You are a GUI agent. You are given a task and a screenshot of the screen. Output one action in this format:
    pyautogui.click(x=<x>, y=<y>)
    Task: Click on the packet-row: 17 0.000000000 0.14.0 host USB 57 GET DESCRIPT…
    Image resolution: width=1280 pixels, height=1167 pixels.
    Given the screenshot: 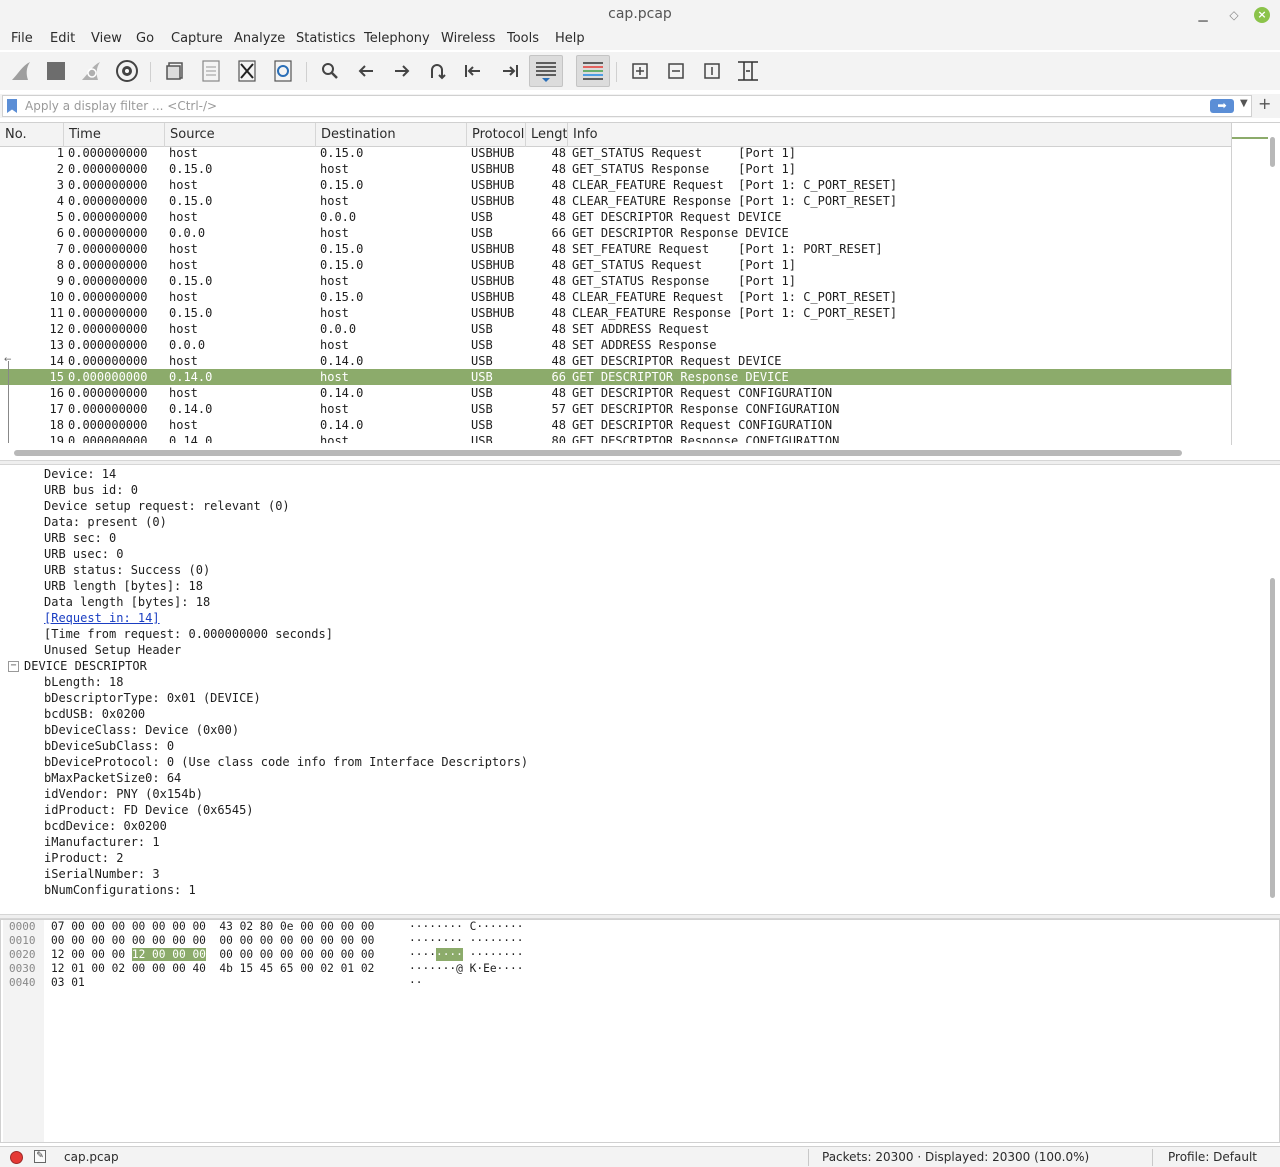 What is the action you would take?
    pyautogui.click(x=615, y=409)
    